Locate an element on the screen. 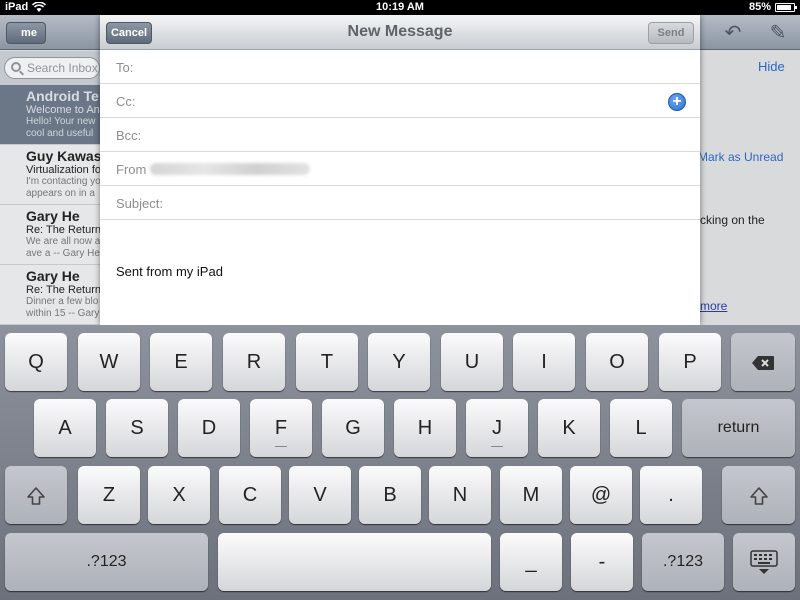  to-field: To: is located at coordinates (400, 67).